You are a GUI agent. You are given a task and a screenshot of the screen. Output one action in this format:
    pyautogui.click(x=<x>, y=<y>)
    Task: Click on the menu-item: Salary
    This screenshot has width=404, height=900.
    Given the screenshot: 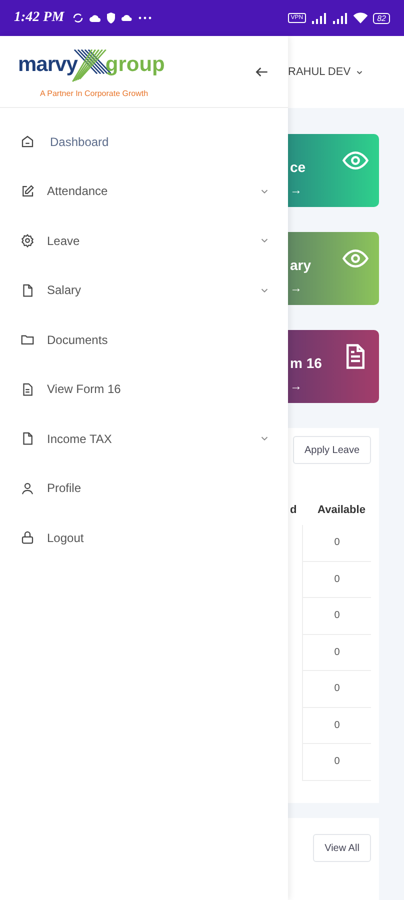 What is the action you would take?
    pyautogui.click(x=144, y=290)
    